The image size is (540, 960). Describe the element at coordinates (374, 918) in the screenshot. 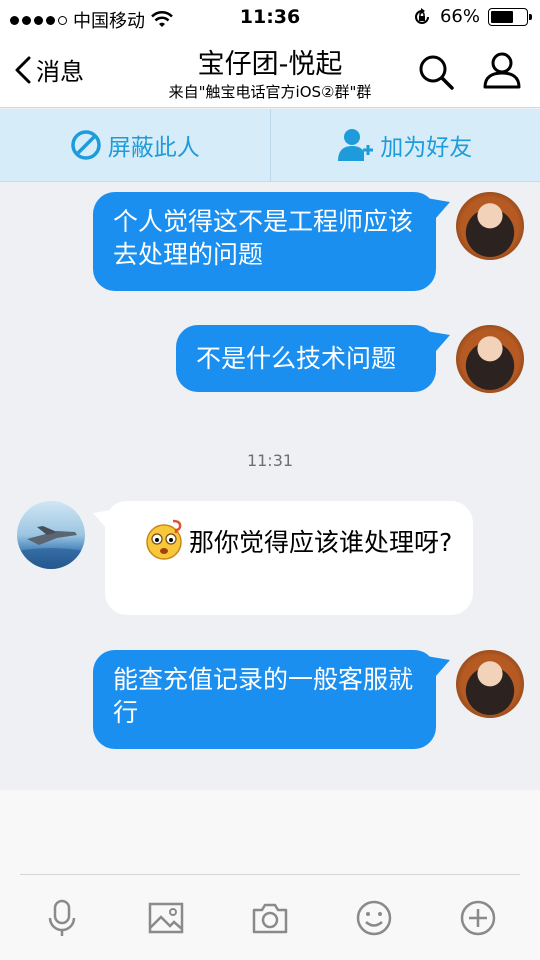

I see `emoji-icon` at that location.